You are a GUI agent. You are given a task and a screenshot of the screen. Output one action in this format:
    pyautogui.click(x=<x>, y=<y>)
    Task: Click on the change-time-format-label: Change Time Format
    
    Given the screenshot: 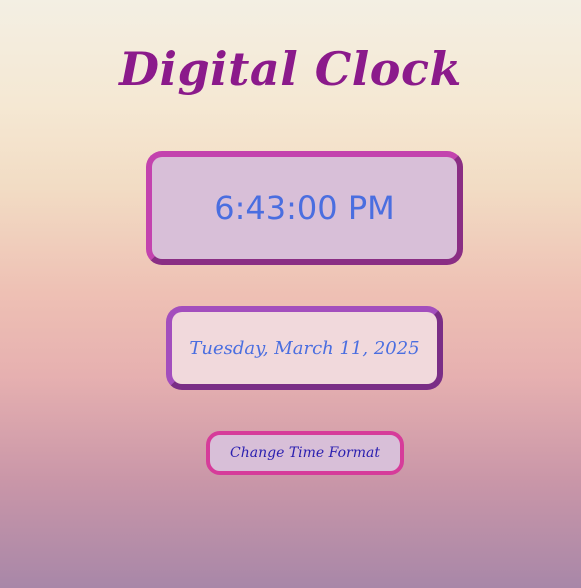 What is the action you would take?
    pyautogui.click(x=305, y=453)
    